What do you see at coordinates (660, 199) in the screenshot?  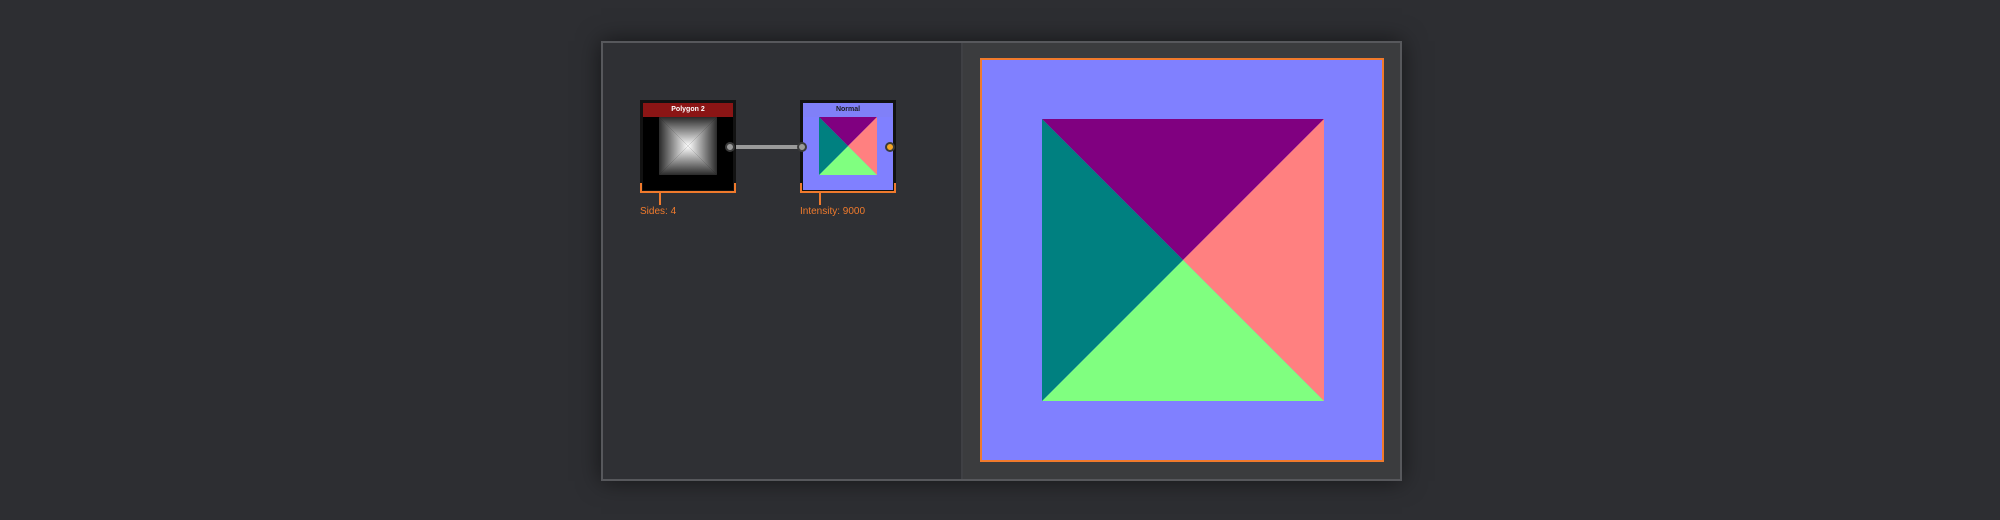 I see `polygon-bracket-stem` at bounding box center [660, 199].